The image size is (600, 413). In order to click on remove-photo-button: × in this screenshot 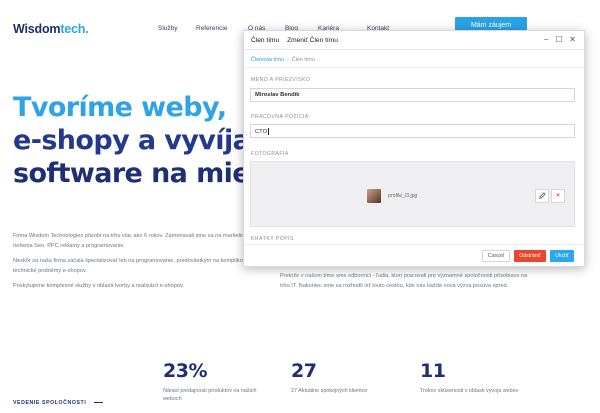, I will do `click(558, 196)`.